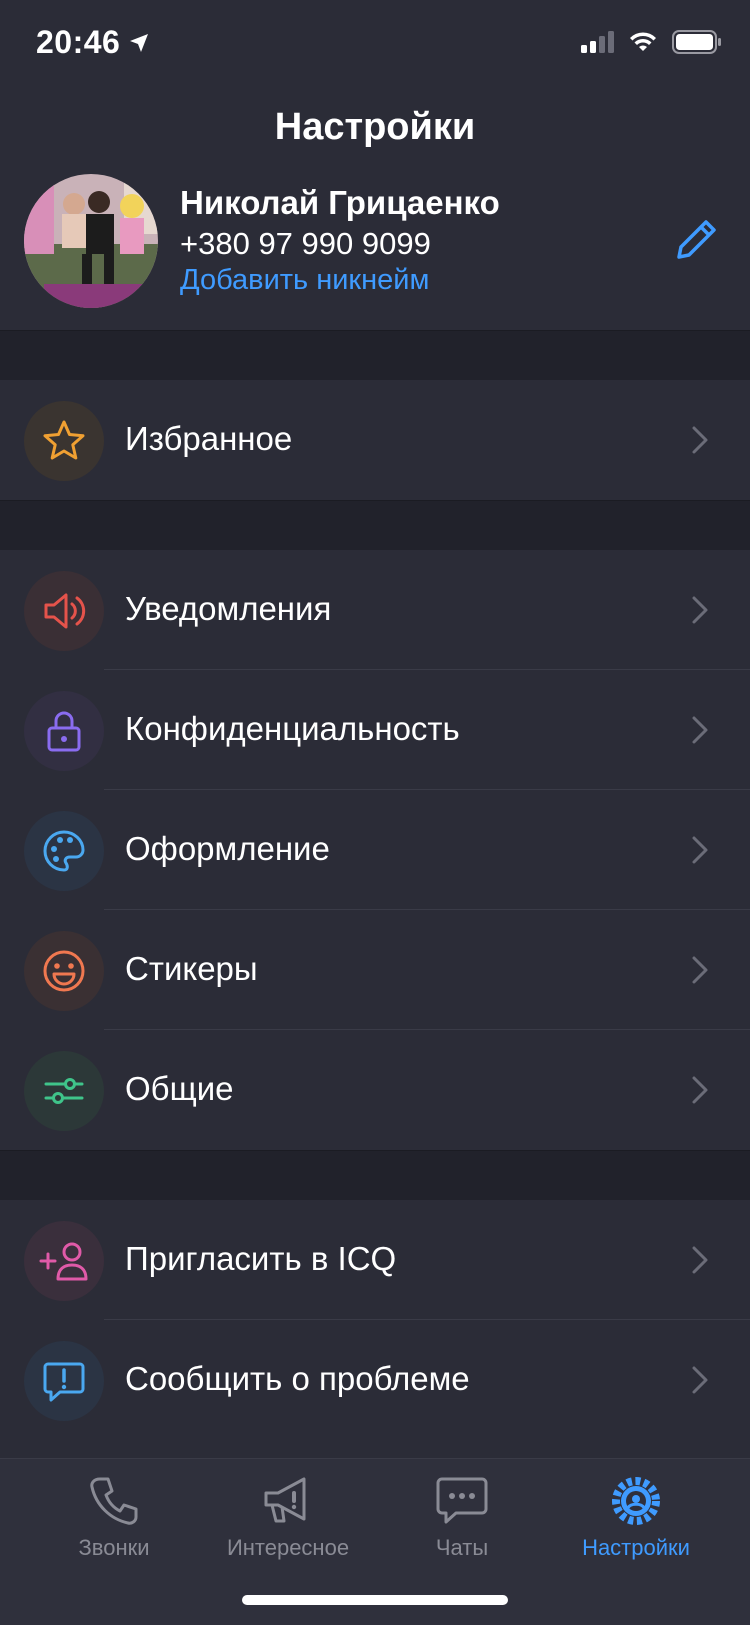  What do you see at coordinates (305, 243) in the screenshot?
I see `profile-phone: +380 97 990 9099` at bounding box center [305, 243].